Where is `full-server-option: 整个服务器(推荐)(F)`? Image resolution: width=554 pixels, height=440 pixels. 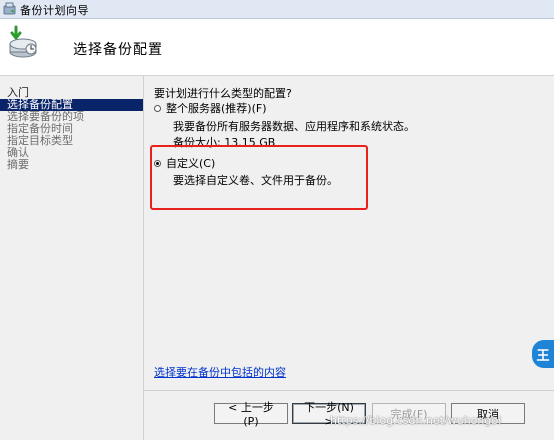 full-server-option: 整个服务器(推荐)(F) is located at coordinates (210, 108).